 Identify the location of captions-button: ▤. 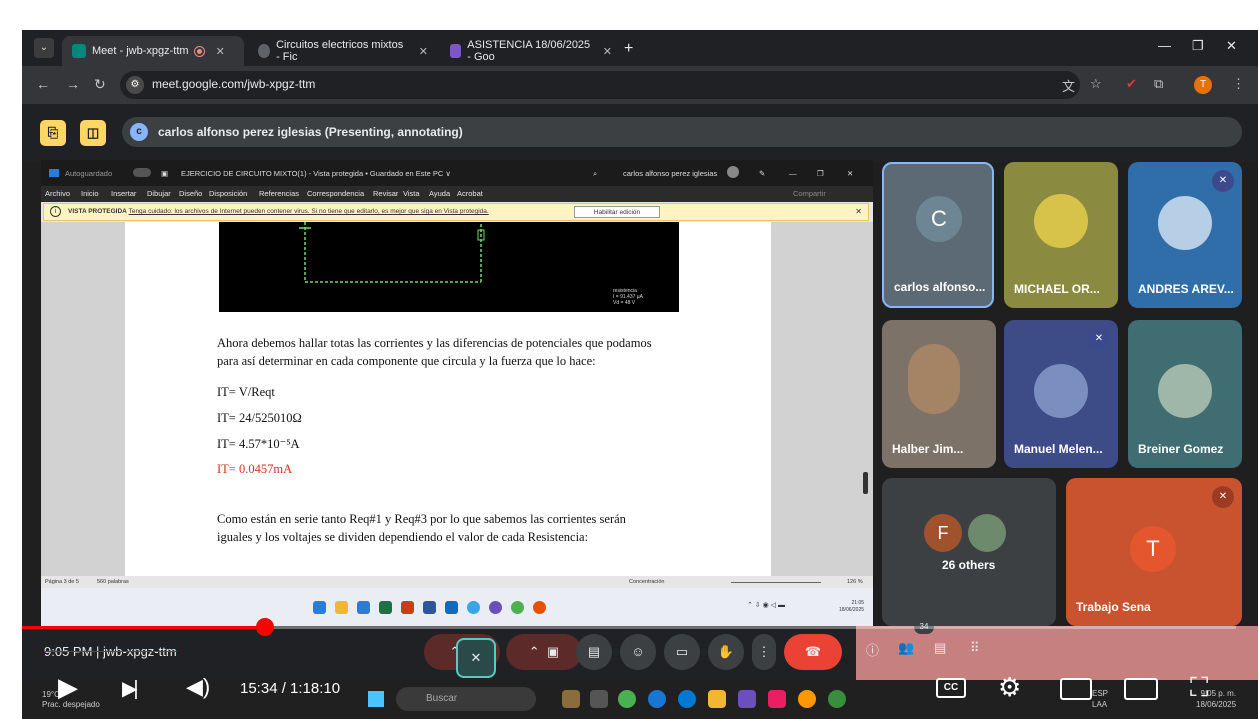
(594, 652).